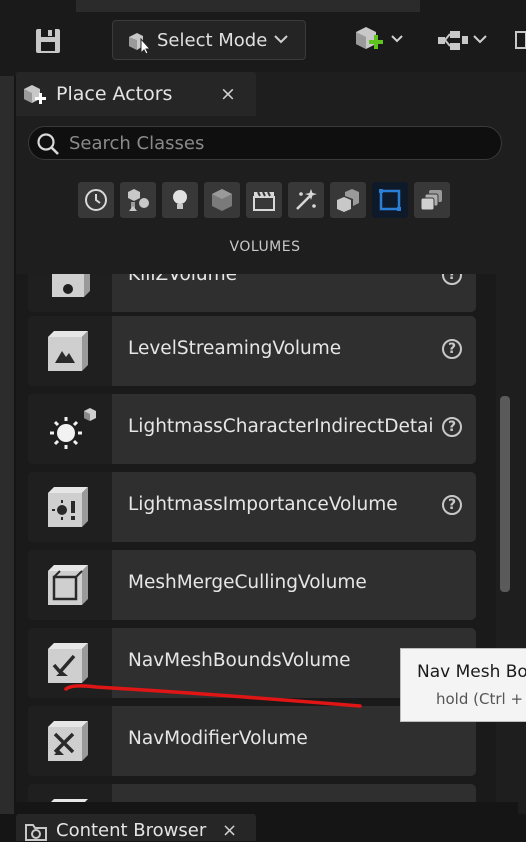  I want to click on basic-shapes-icon, so click(138, 200).